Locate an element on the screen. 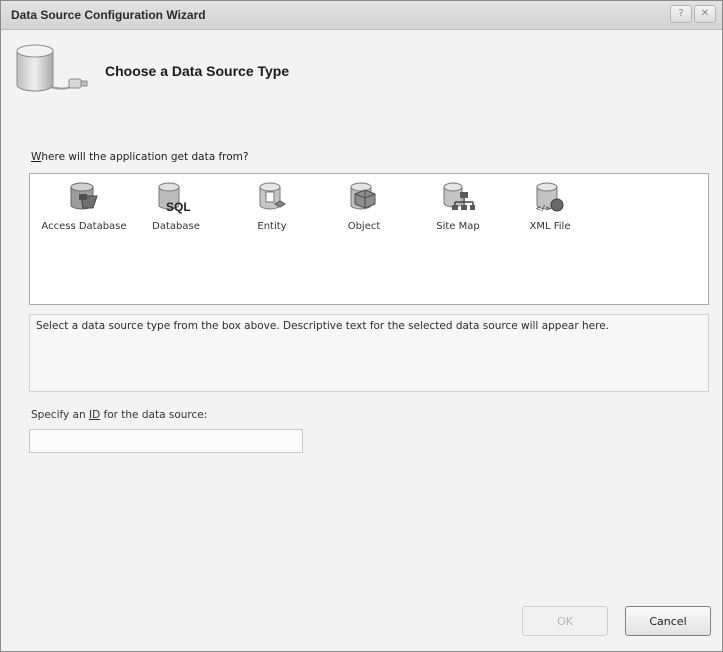 The width and height of the screenshot is (723, 652). type-label: Entity is located at coordinates (272, 226).